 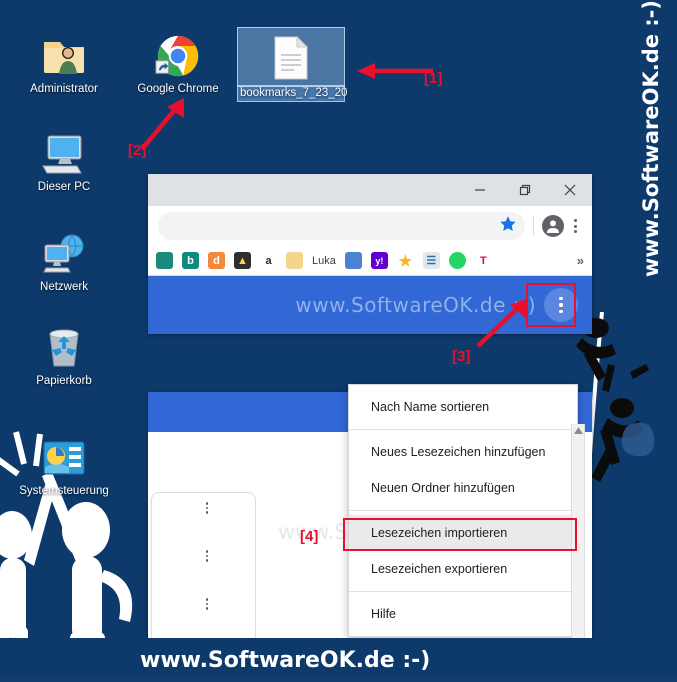 I want to click on toolbar-divider, so click(x=533, y=226).